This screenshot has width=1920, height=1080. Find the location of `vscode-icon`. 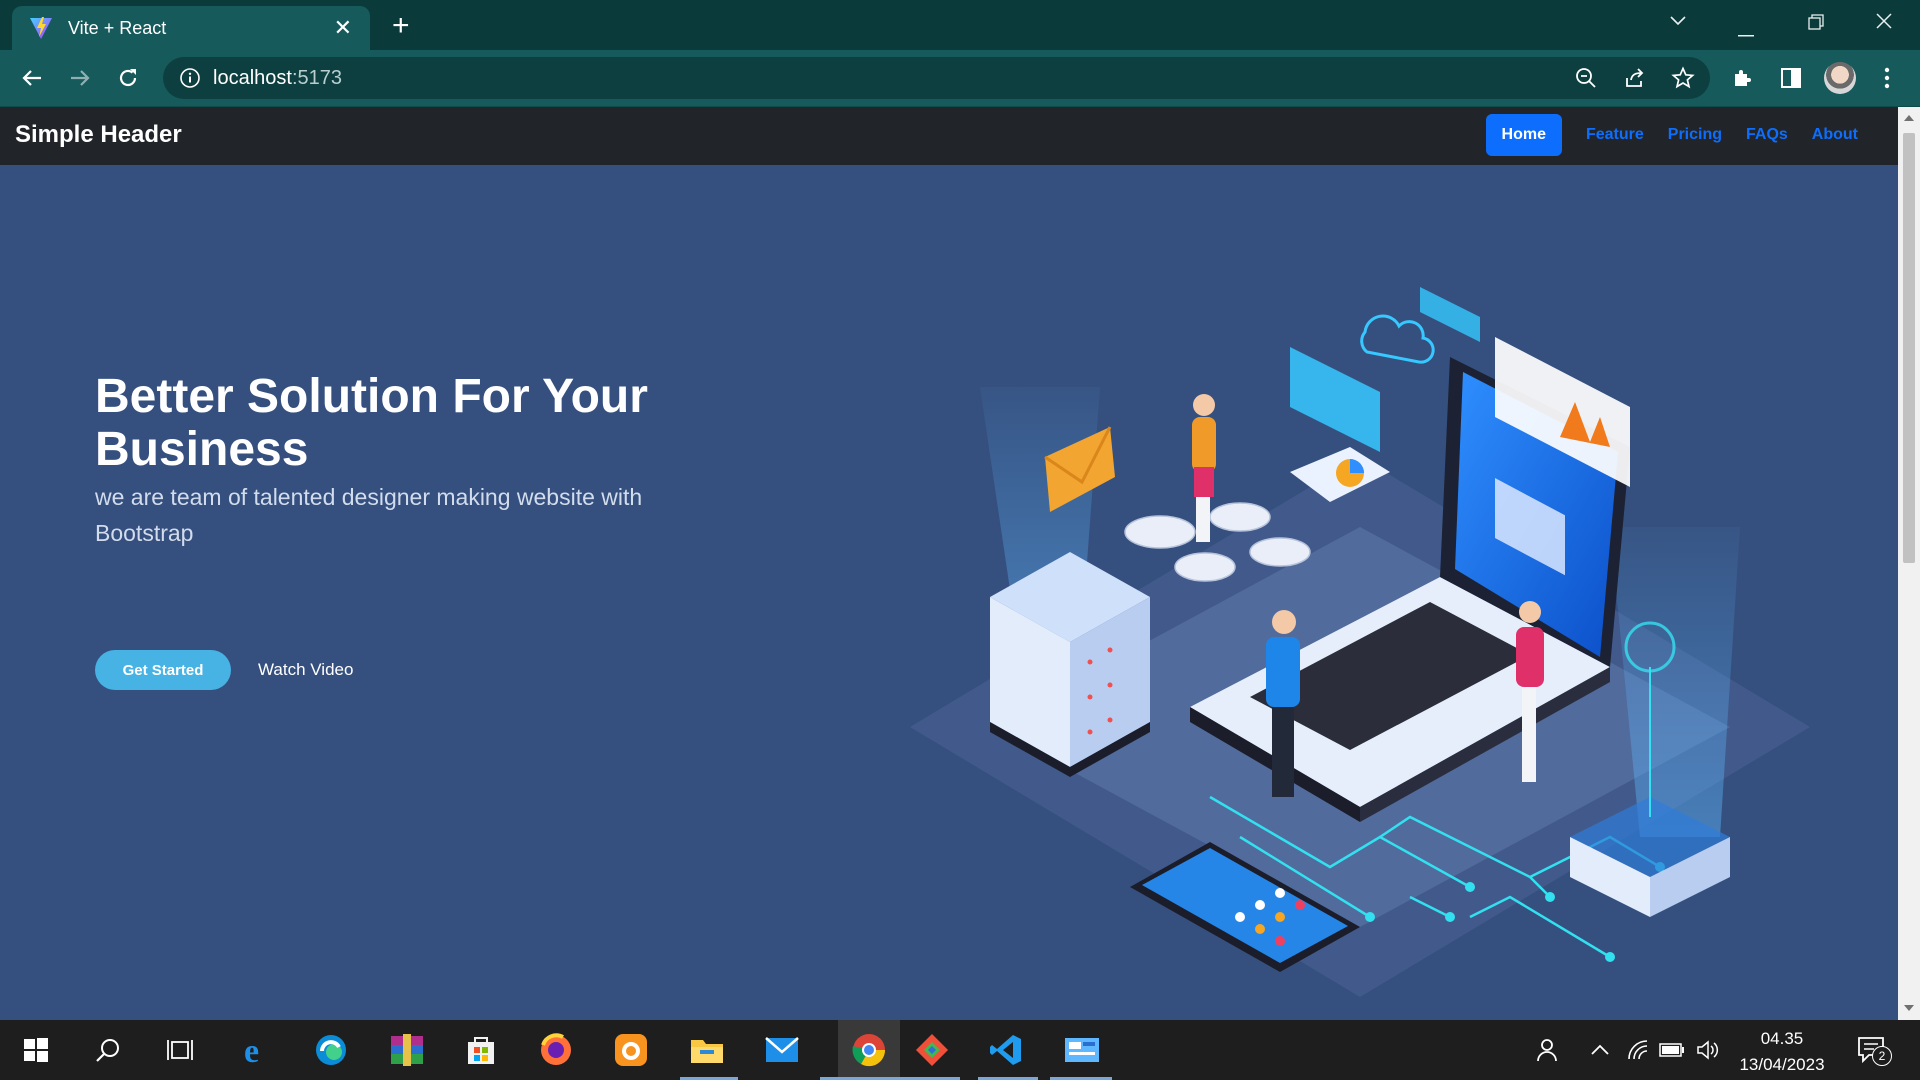

vscode-icon is located at coordinates (1006, 1050).